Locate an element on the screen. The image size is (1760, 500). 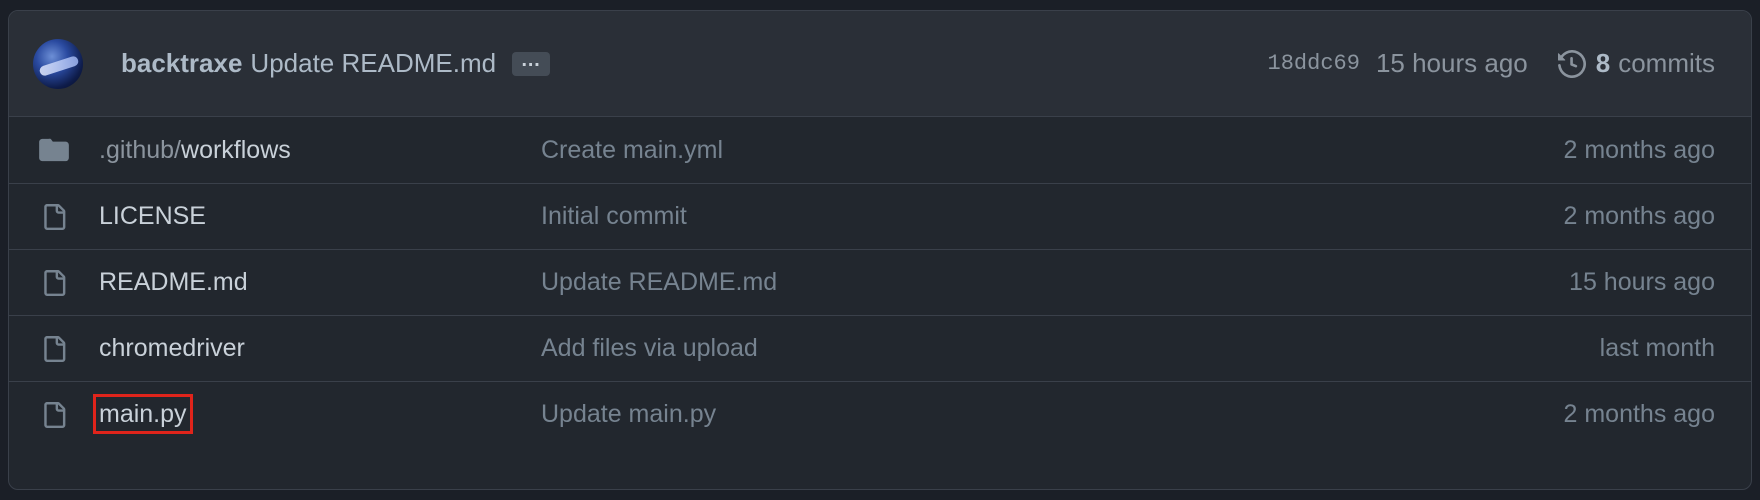
commits-link: 8 commits is located at coordinates (1636, 63).